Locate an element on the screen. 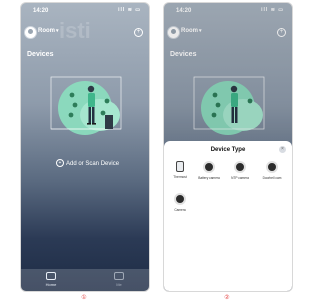 This screenshot has height=304, width=320. page-title: Devices is located at coordinates (40, 54).